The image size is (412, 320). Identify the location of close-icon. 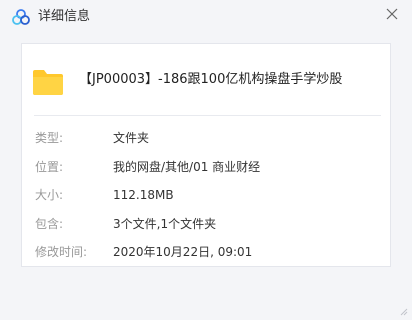
(392, 14).